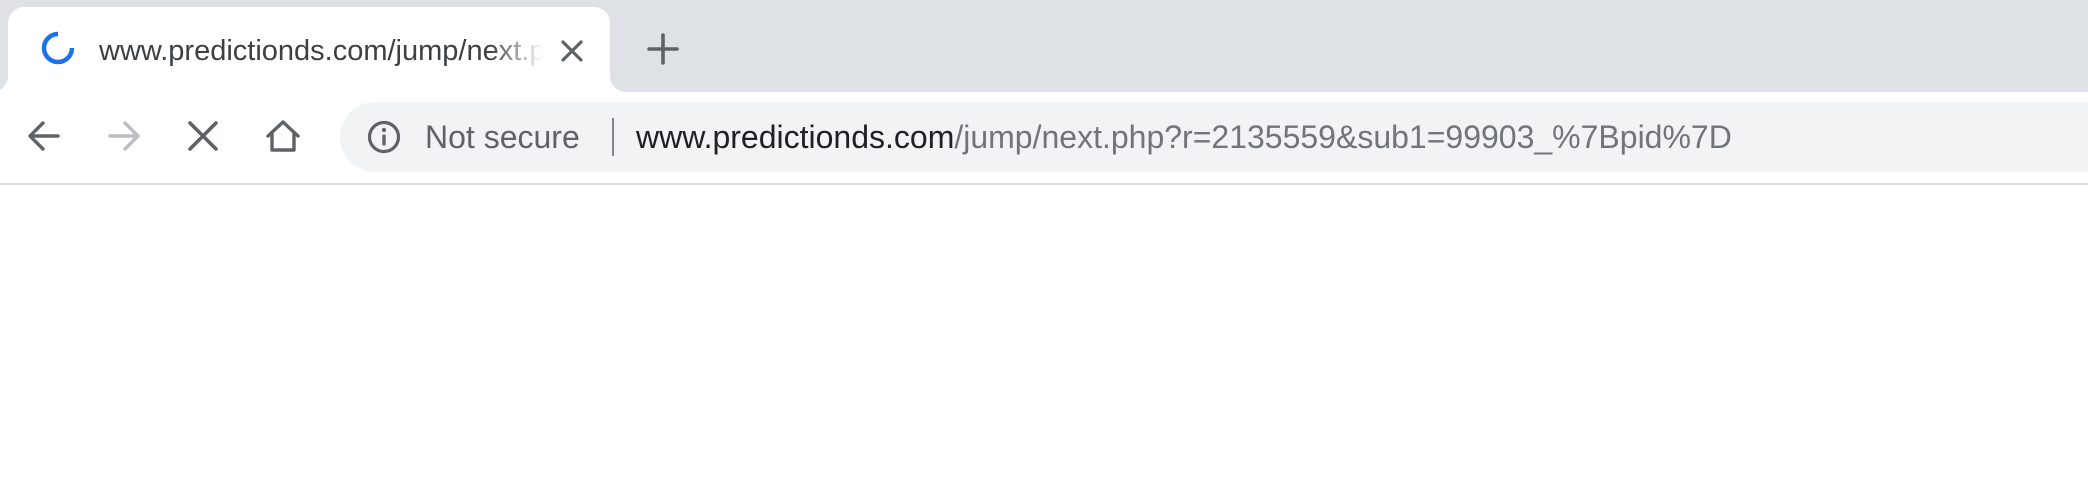 The width and height of the screenshot is (2088, 487). What do you see at coordinates (4, 84) in the screenshot?
I see `tab-curve-left` at bounding box center [4, 84].